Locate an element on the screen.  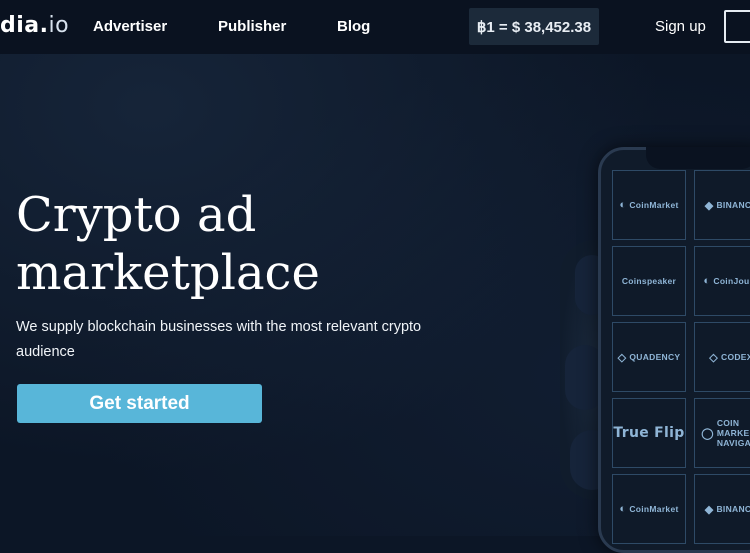
publisher-tile: ◇ CODEX is located at coordinates (722, 357).